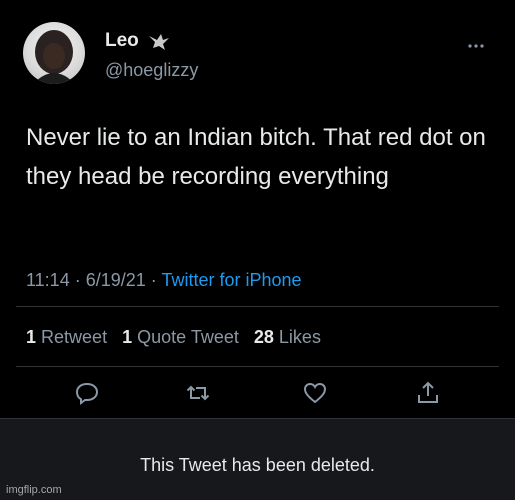 The height and width of the screenshot is (500, 515). Describe the element at coordinates (263, 337) in the screenshot. I see `like-count: 28` at that location.